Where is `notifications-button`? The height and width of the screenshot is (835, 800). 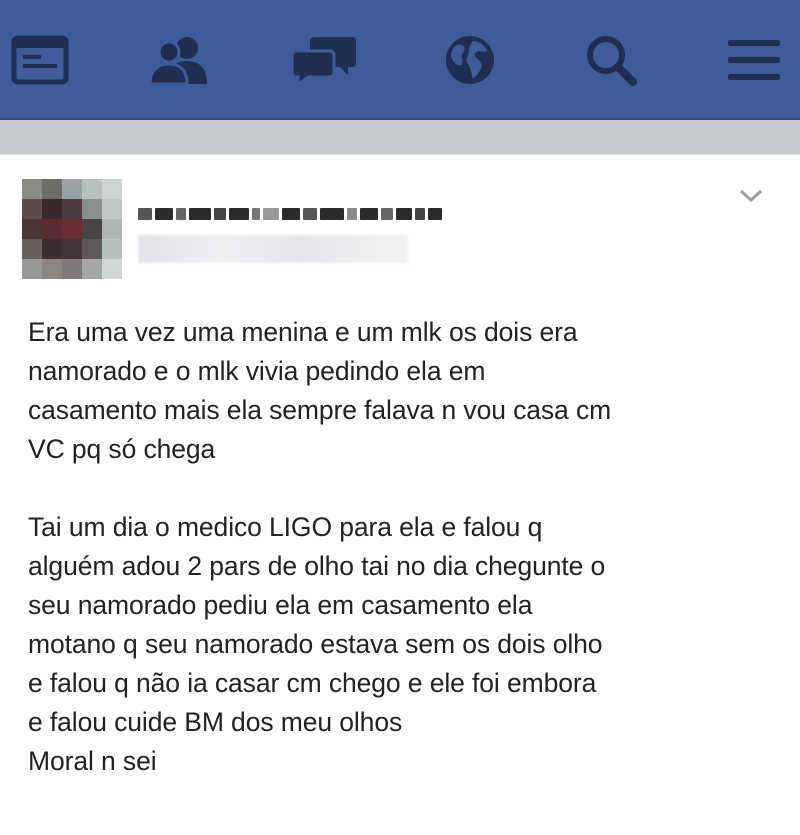
notifications-button is located at coordinates (470, 60).